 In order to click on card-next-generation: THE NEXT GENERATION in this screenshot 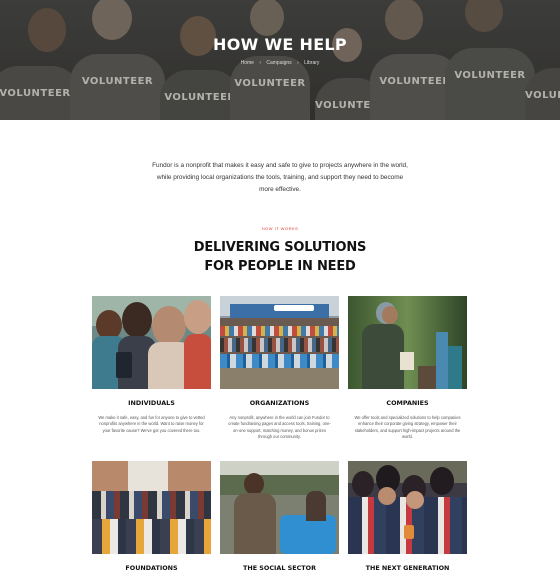, I will do `click(407, 516)`.